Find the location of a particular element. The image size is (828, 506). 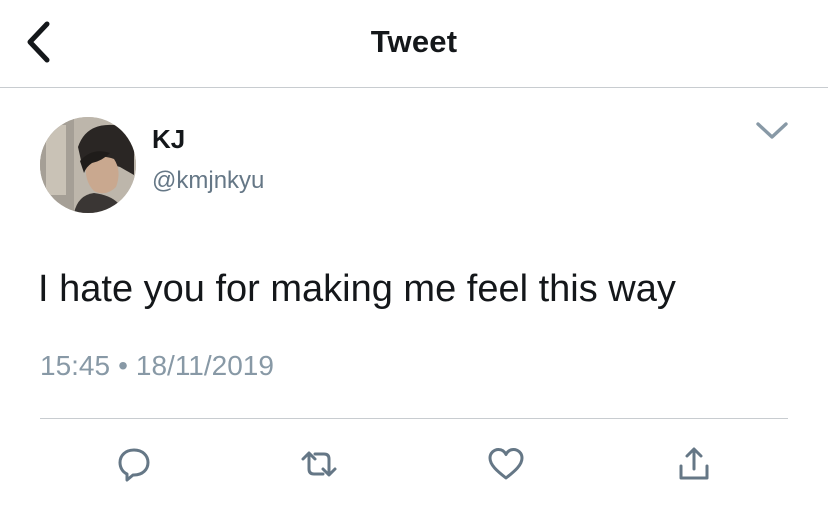

author-handle: @kmjnkyu is located at coordinates (208, 181).